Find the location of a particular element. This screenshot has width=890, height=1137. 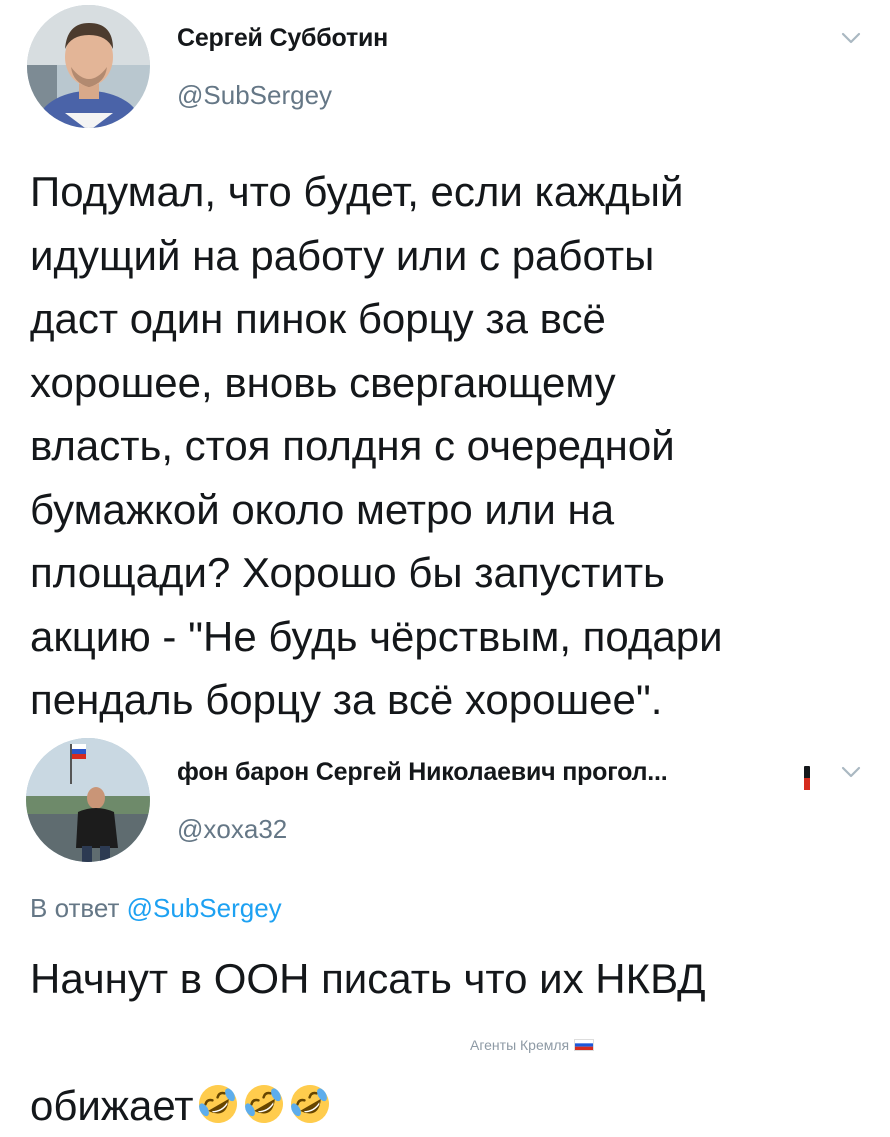

tweet-text-word: обижает is located at coordinates (112, 1105).